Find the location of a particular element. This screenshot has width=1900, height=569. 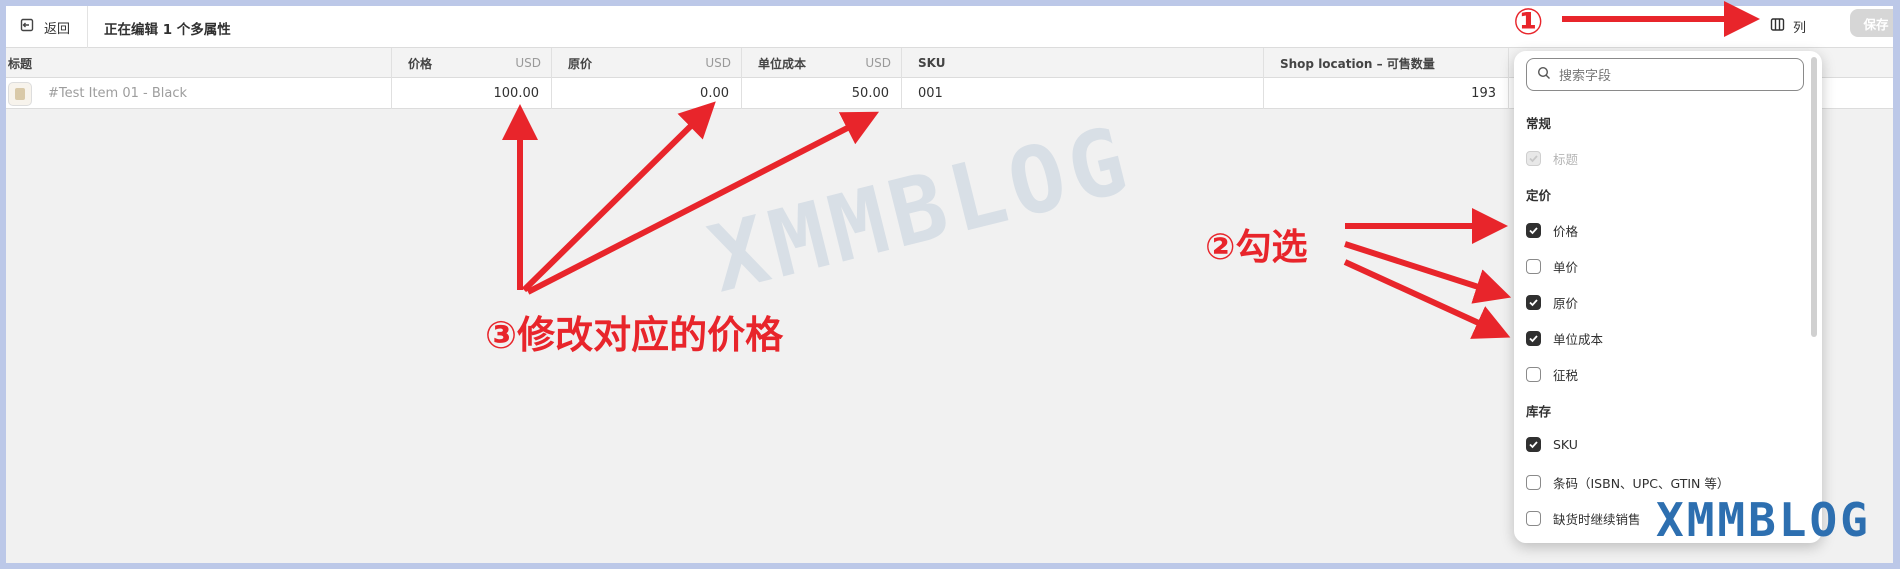

cell-price: 100.00 is located at coordinates (472, 93).